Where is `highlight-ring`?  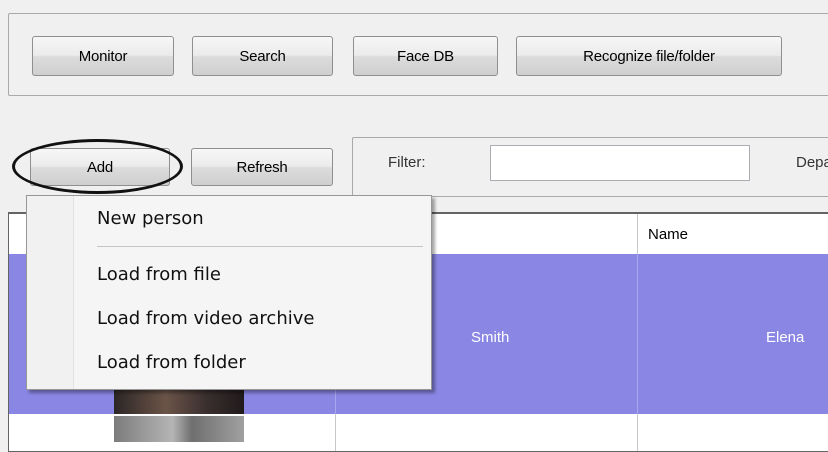
highlight-ring is located at coordinates (97, 166).